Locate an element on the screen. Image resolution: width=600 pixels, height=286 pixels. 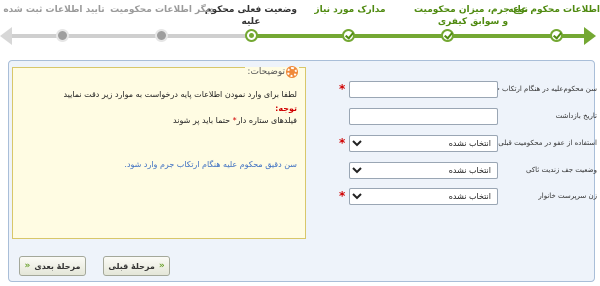
field-row-female-head: زن سرپرست خانوار * انتخاب نشده is located at coordinates (458, 198).